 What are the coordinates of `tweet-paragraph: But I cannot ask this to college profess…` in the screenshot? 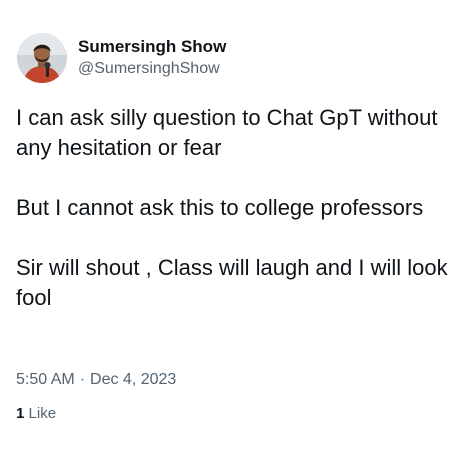 It's located at (220, 207).